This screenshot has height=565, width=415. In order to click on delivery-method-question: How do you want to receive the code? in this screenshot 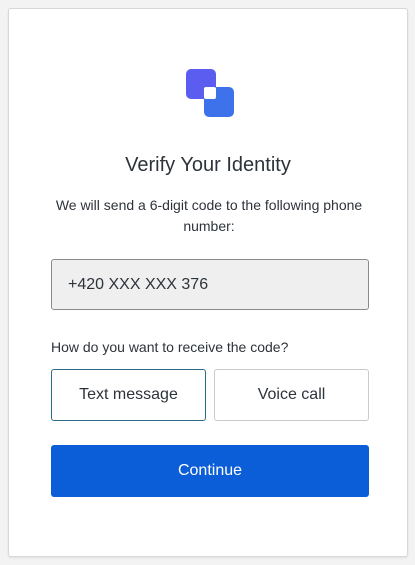, I will do `click(170, 347)`.